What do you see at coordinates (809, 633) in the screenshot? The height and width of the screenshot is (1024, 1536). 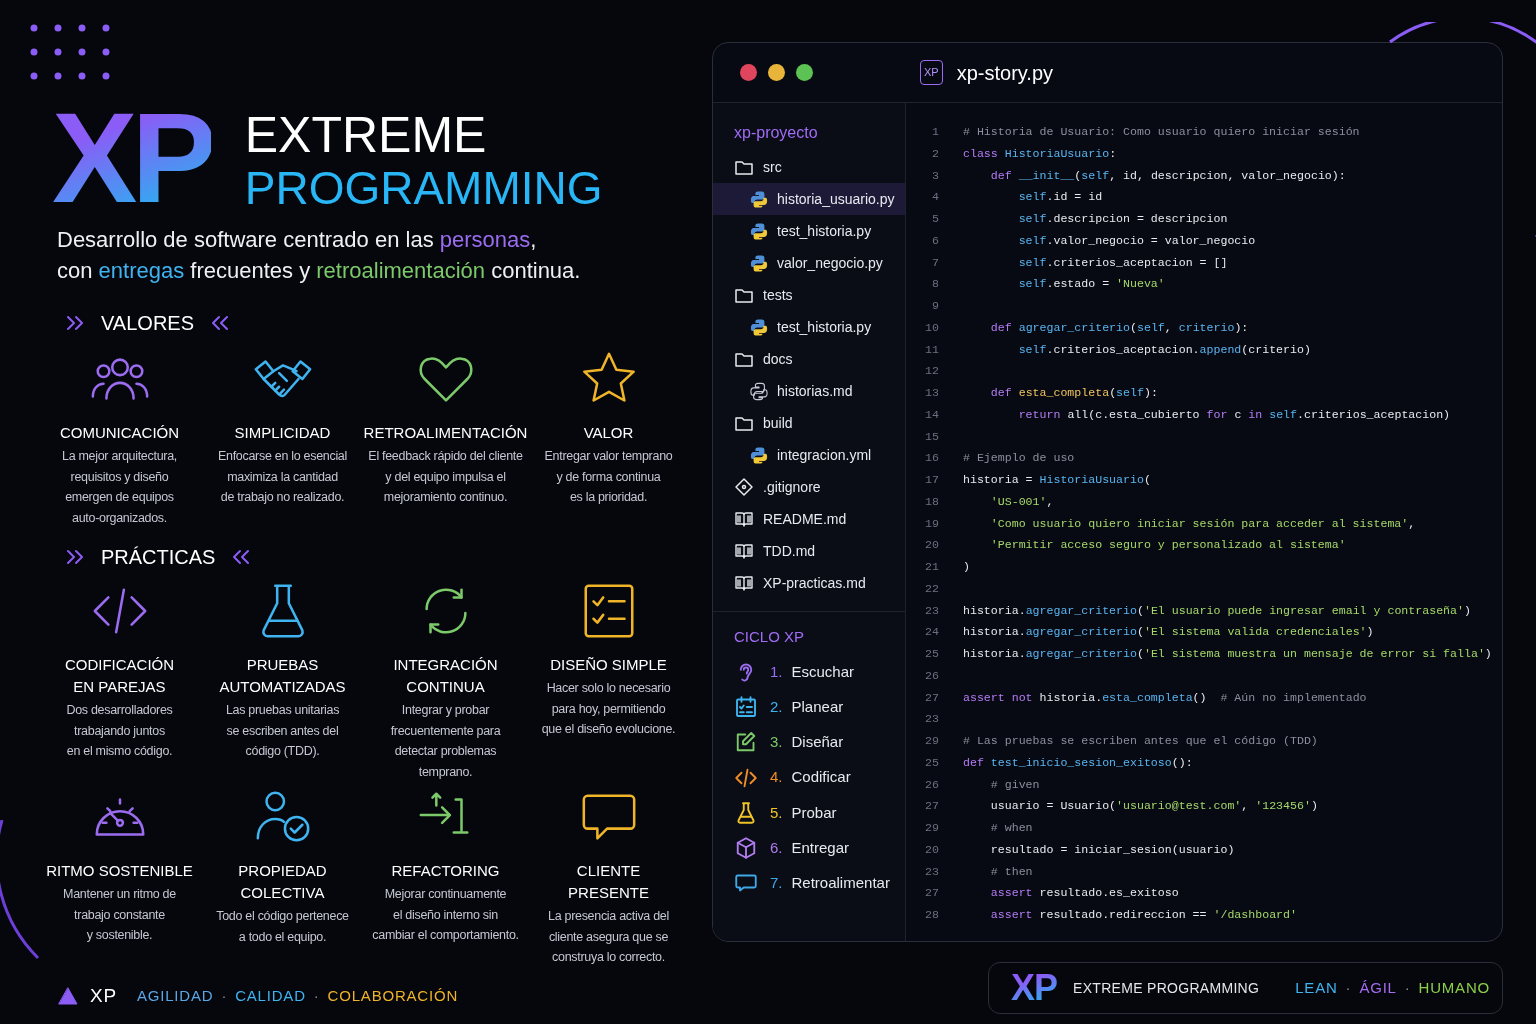 I see `section-title: CICLO XP` at bounding box center [809, 633].